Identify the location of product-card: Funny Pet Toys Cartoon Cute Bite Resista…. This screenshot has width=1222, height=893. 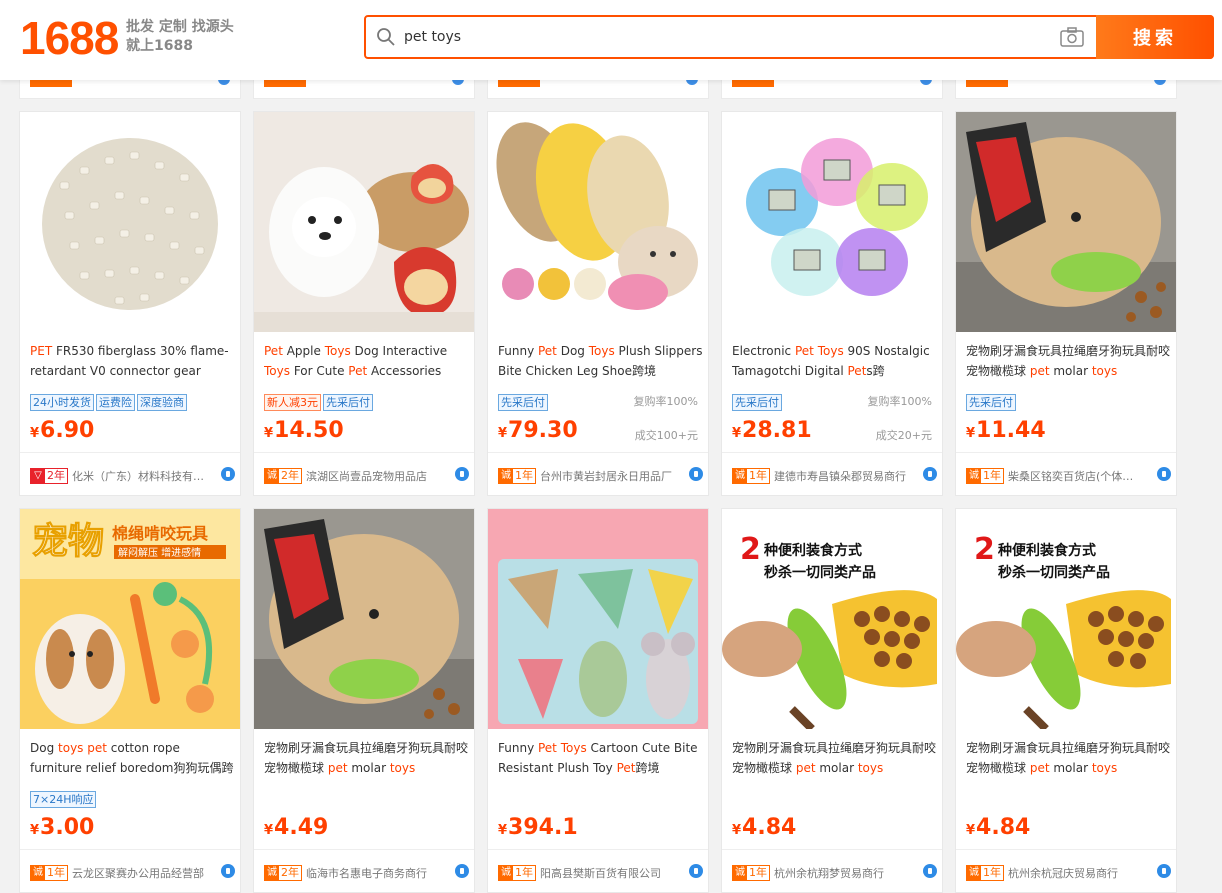
(598, 700).